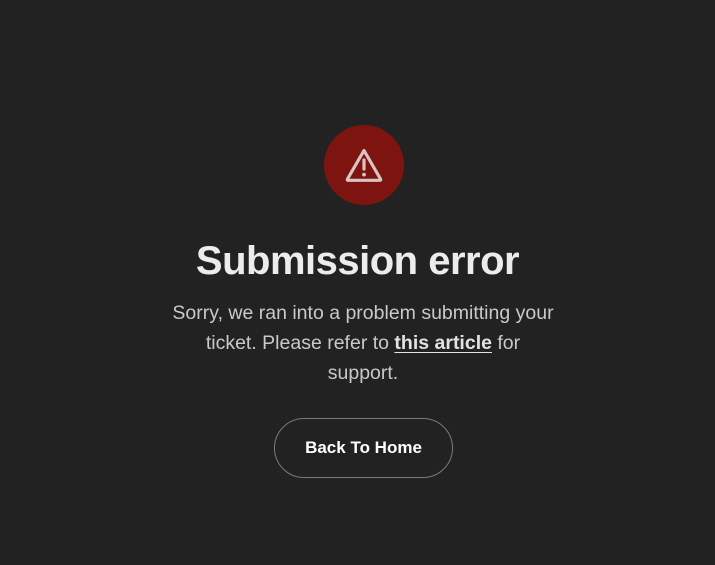 This screenshot has width=715, height=565. I want to click on error-icon-circle, so click(364, 165).